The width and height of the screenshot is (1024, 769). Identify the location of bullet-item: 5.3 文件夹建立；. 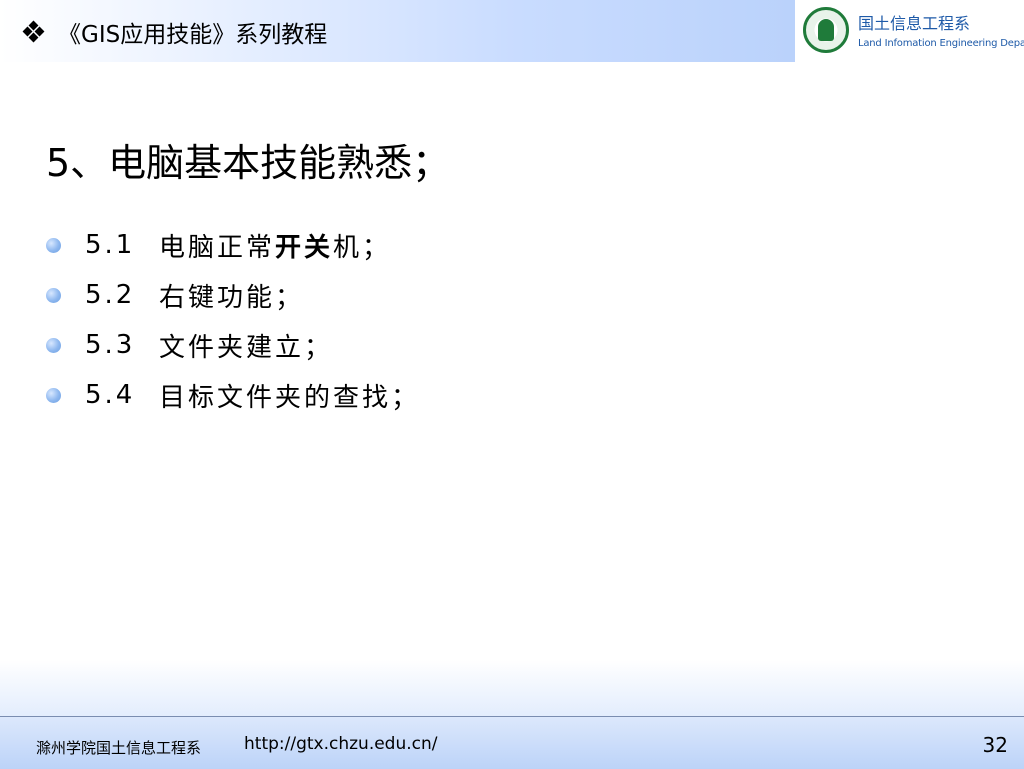
(233, 345).